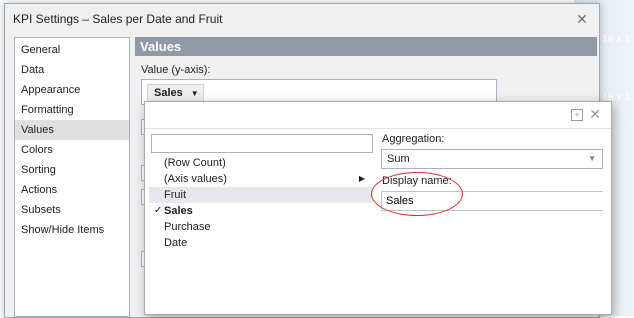 The image size is (634, 318). I want to click on panel-title: Values, so click(366, 46).